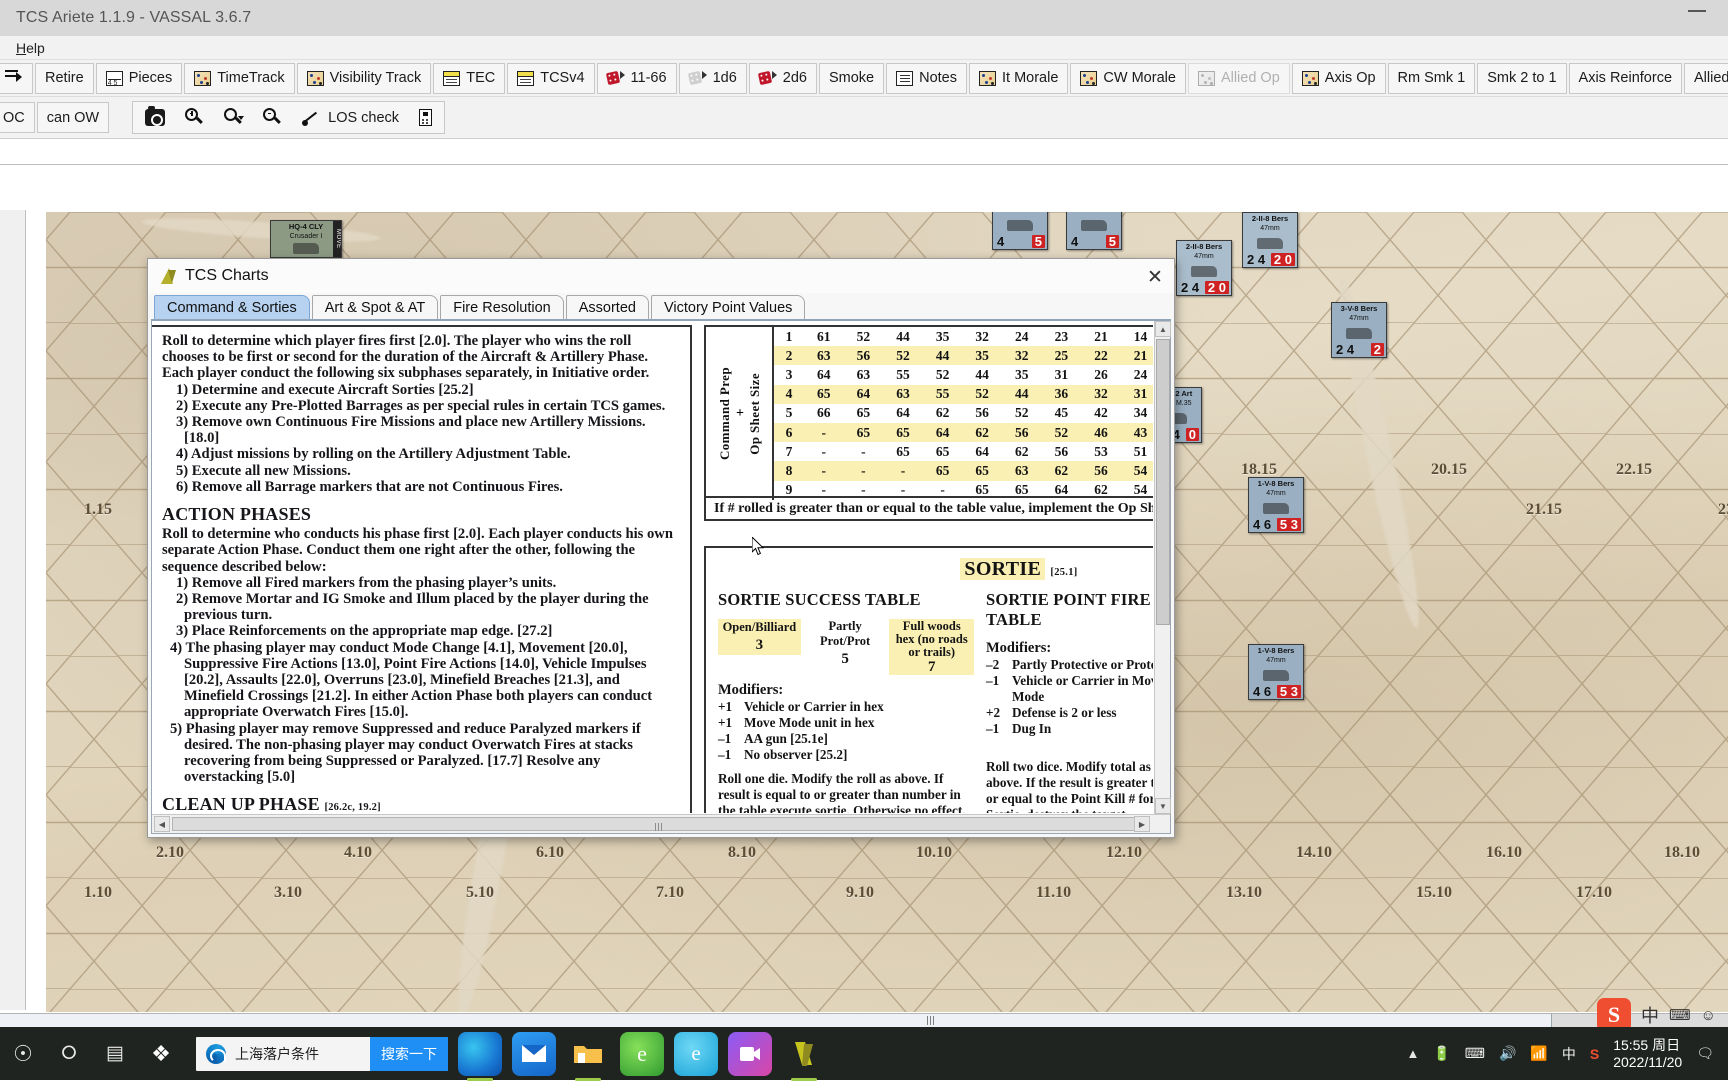 The width and height of the screenshot is (1728, 1081). Describe the element at coordinates (64, 78) in the screenshot. I see `toolbar-button-retire: Retire` at that location.